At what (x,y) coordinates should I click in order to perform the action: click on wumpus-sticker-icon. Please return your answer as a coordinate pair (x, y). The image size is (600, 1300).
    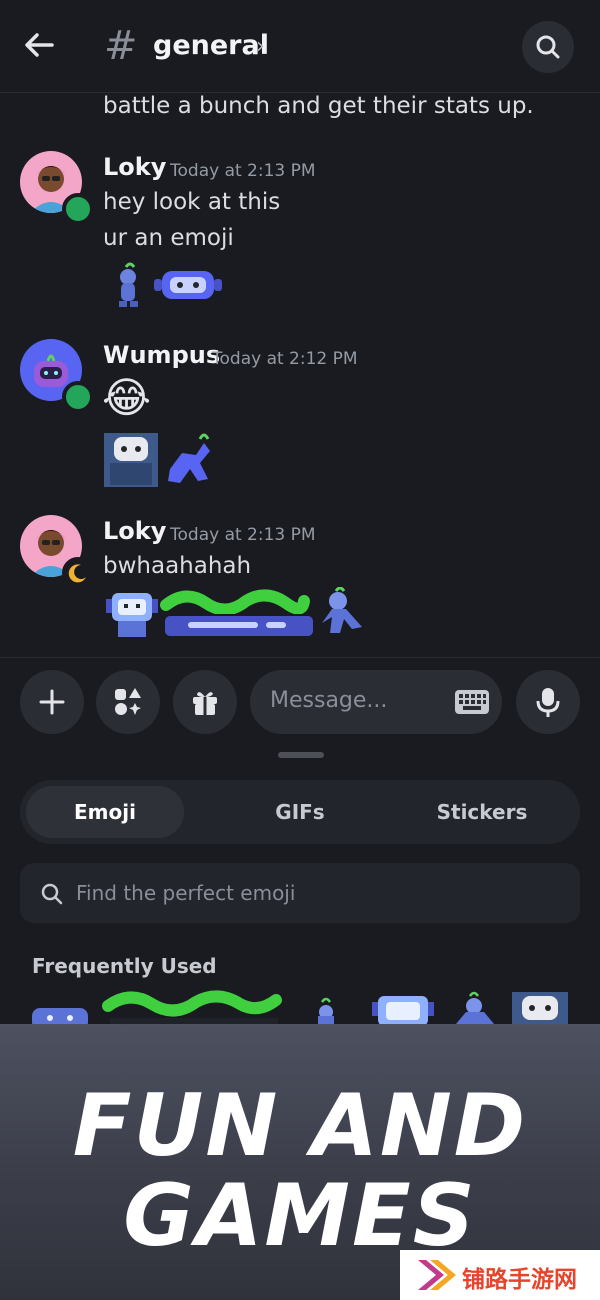
    Looking at the image, I should click on (128, 284).